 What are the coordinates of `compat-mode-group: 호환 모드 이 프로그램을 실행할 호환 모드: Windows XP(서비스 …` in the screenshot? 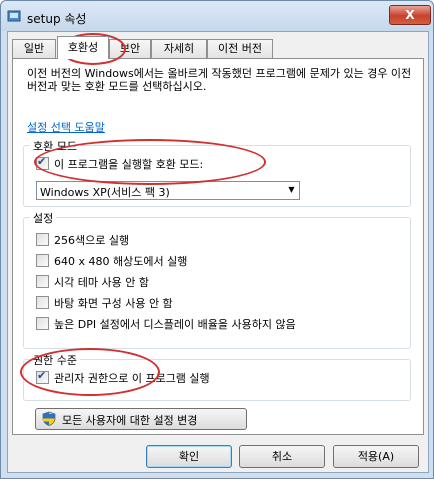 It's located at (217, 172).